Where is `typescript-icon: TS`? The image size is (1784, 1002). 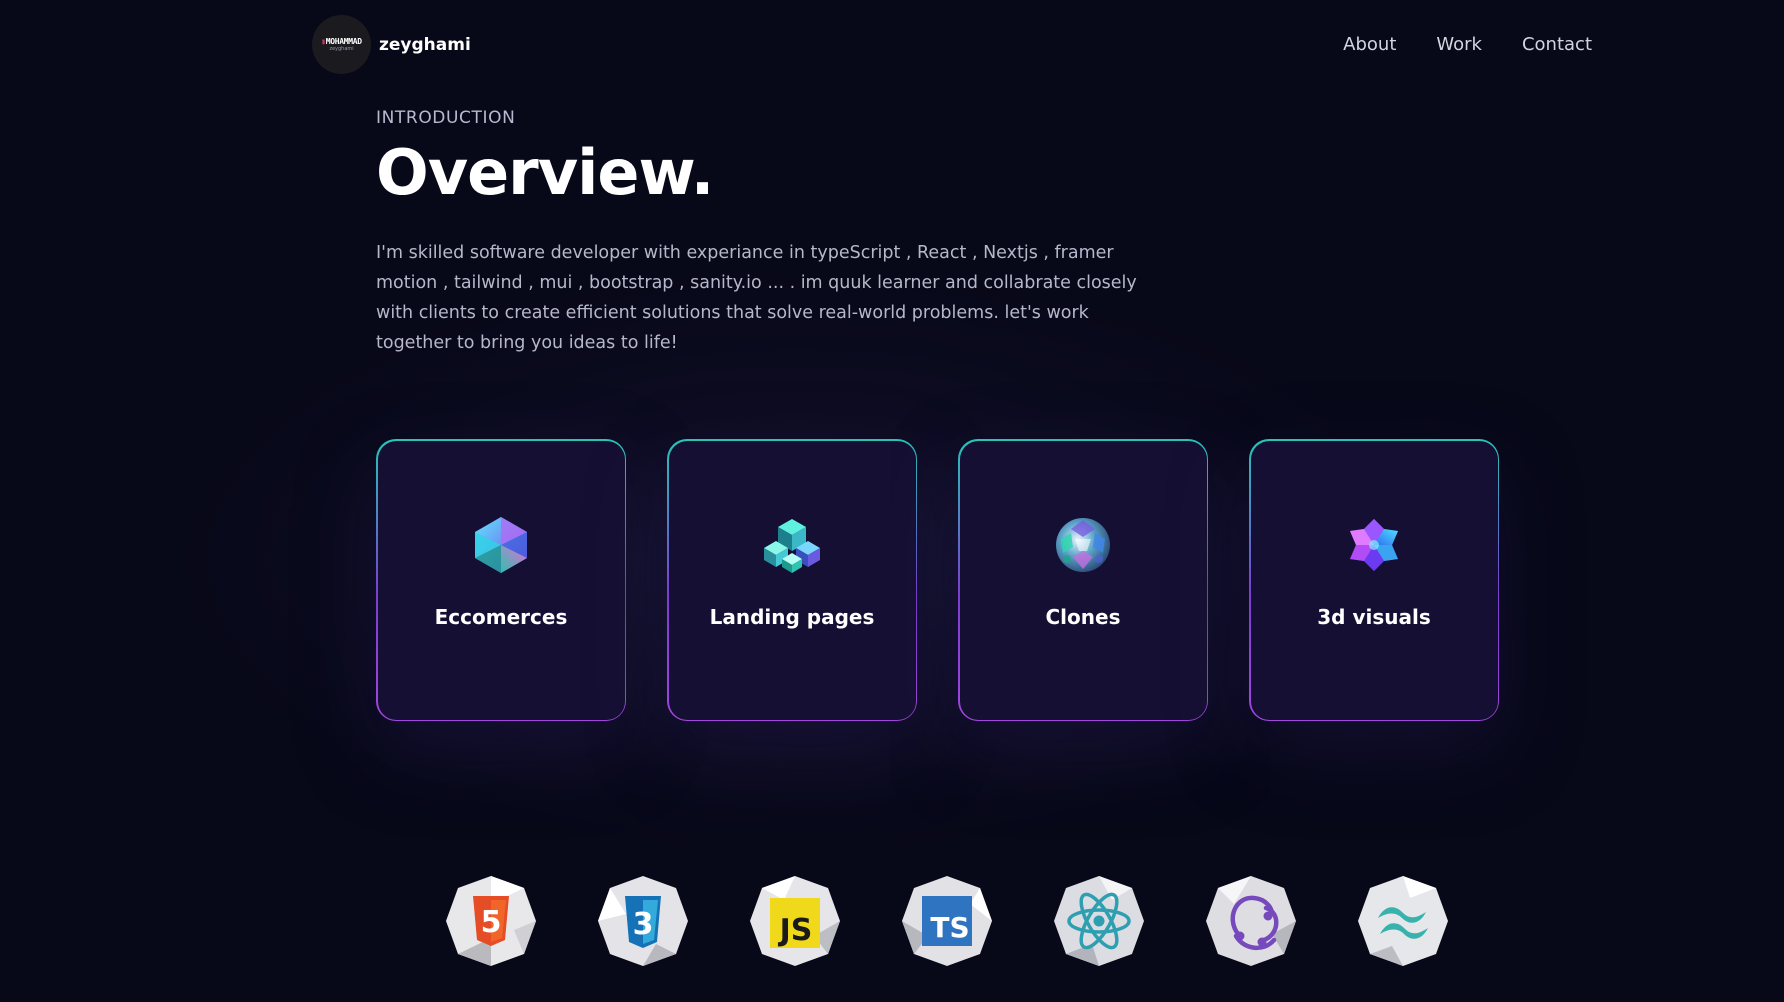 typescript-icon: TS is located at coordinates (947, 921).